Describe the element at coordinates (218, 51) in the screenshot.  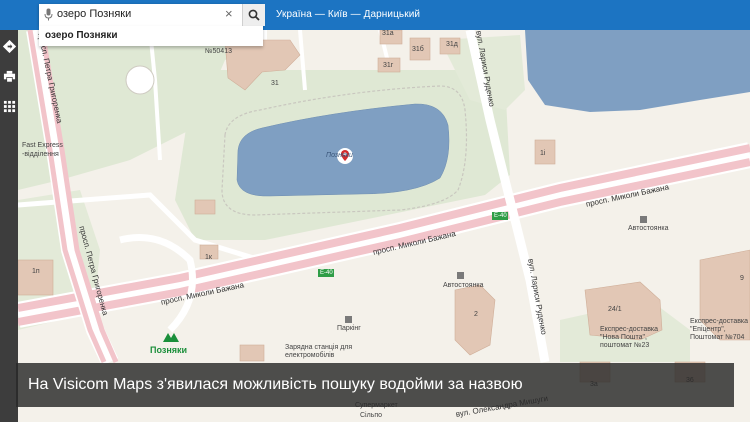
I see `label-50413: №50413` at that location.